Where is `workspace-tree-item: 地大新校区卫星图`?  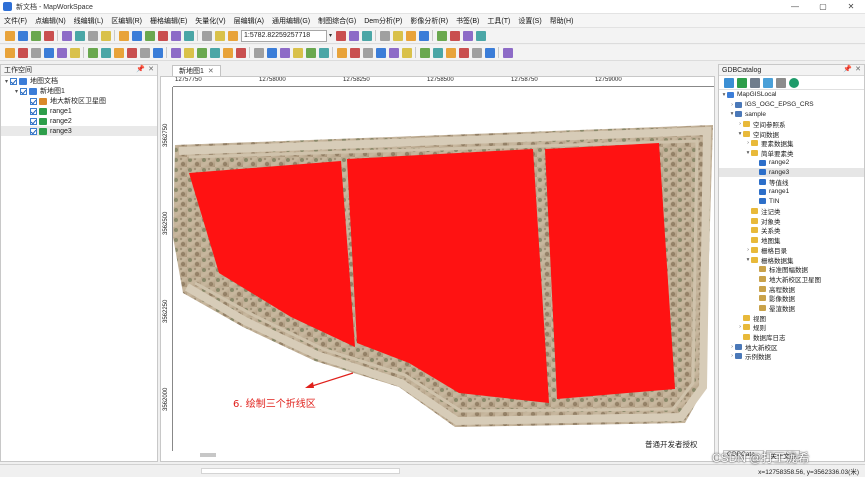
workspace-tree-item: 地大新校区卫星图 is located at coordinates (79, 101).